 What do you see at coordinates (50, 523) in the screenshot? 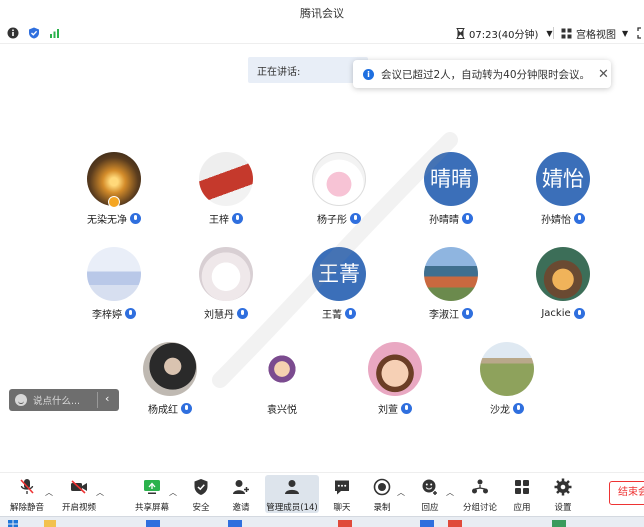
I see `folder-icon` at bounding box center [50, 523].